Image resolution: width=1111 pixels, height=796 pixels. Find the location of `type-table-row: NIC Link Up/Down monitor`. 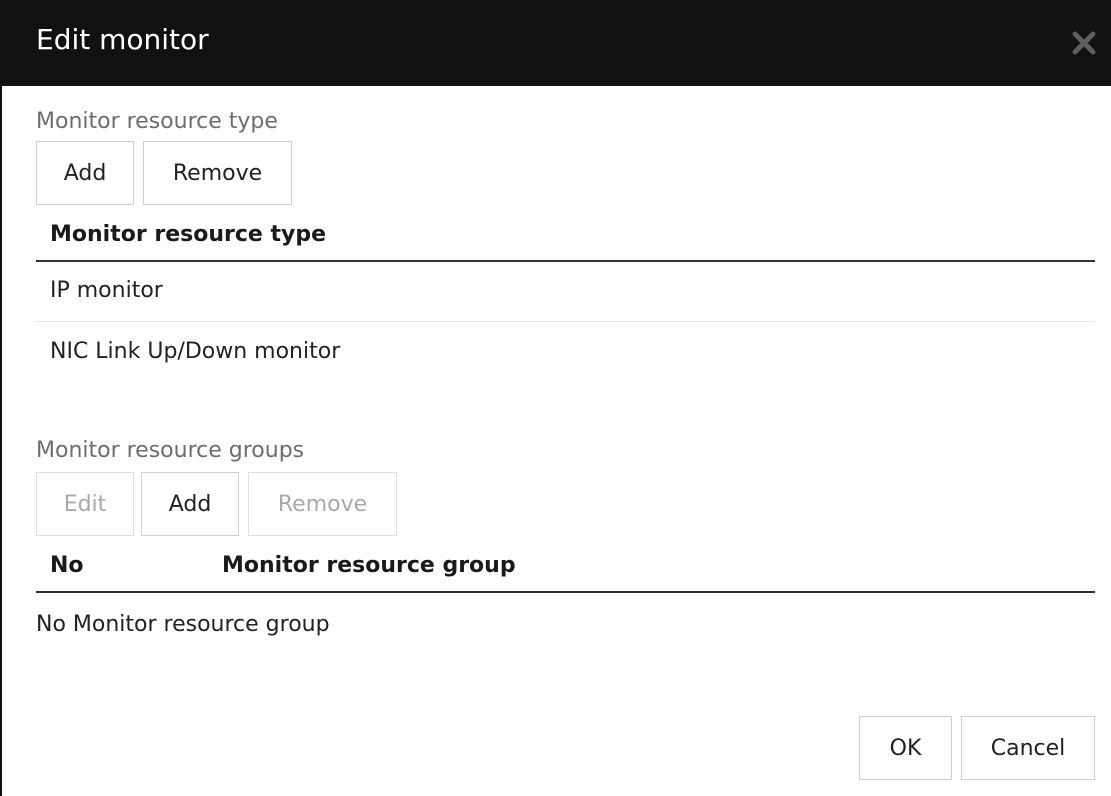

type-table-row: NIC Link Up/Down monitor is located at coordinates (565, 353).